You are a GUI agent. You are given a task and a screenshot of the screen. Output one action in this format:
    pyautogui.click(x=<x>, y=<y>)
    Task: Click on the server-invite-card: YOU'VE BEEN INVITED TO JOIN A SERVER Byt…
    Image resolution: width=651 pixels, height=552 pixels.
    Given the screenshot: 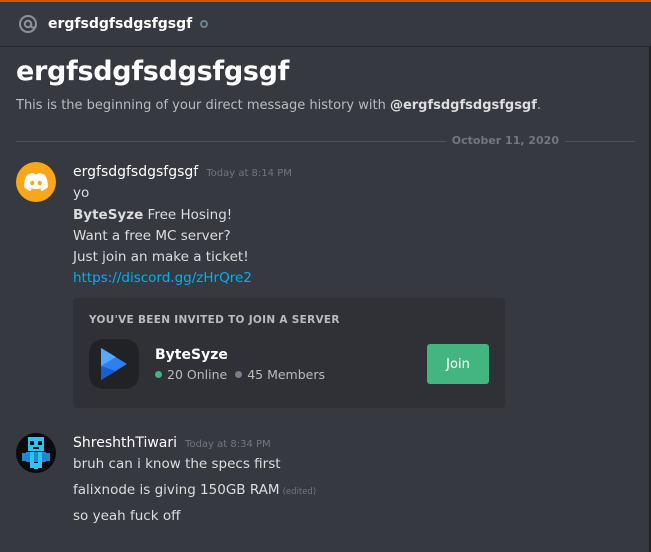 What is the action you would take?
    pyautogui.click(x=289, y=353)
    